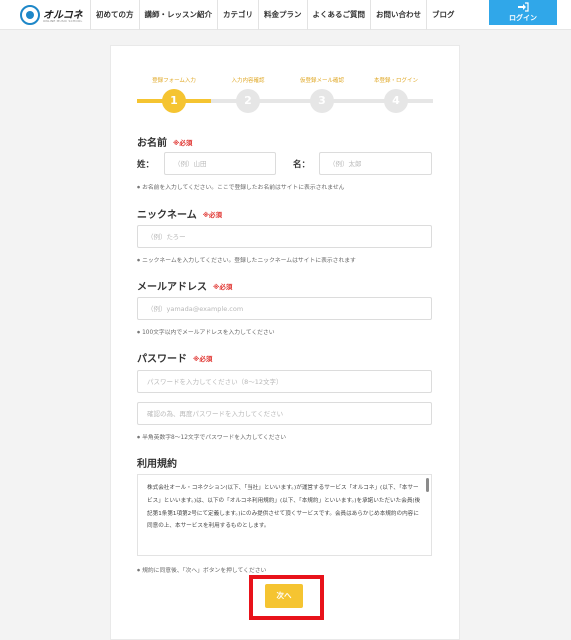 Image resolution: width=571 pixels, height=640 pixels. I want to click on login-button: ログイン, so click(523, 12).